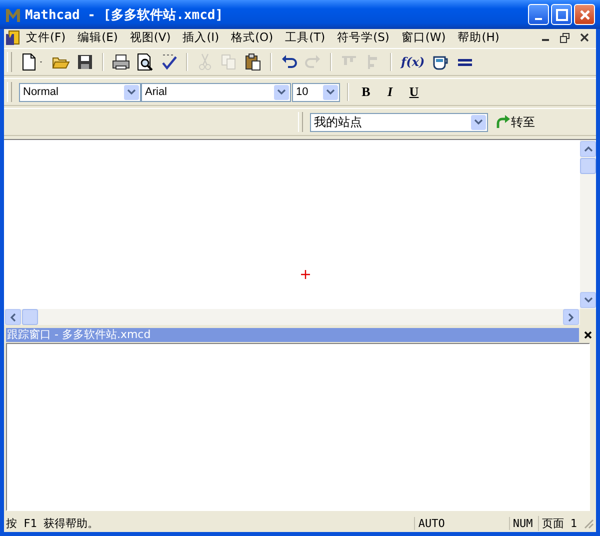 This screenshot has height=536, width=600. Describe the element at coordinates (252, 37) in the screenshot. I see `menu-item: 格式(O)` at that location.